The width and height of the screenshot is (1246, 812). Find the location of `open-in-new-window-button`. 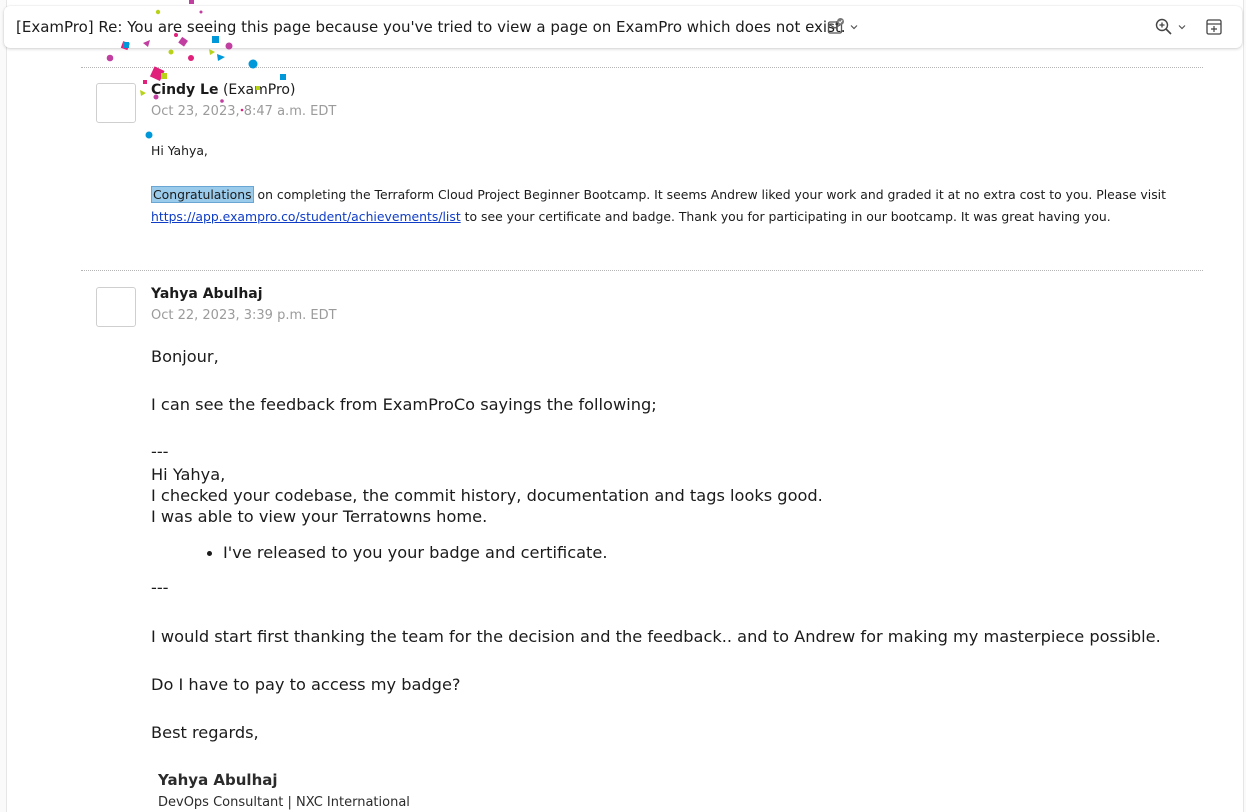

open-in-new-window-button is located at coordinates (1214, 27).